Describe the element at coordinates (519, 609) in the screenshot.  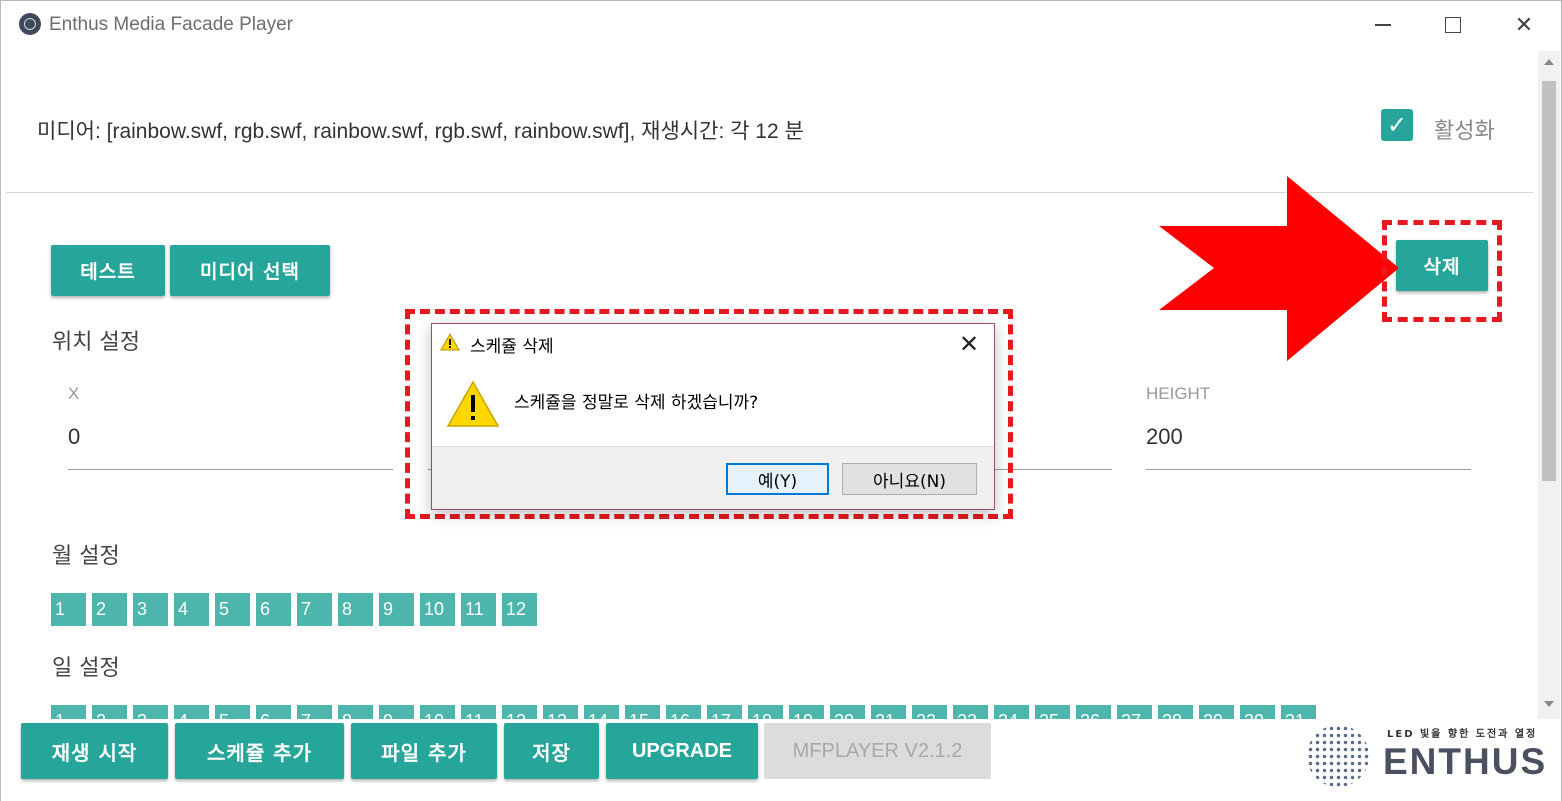
I see `month-chip: 12` at that location.